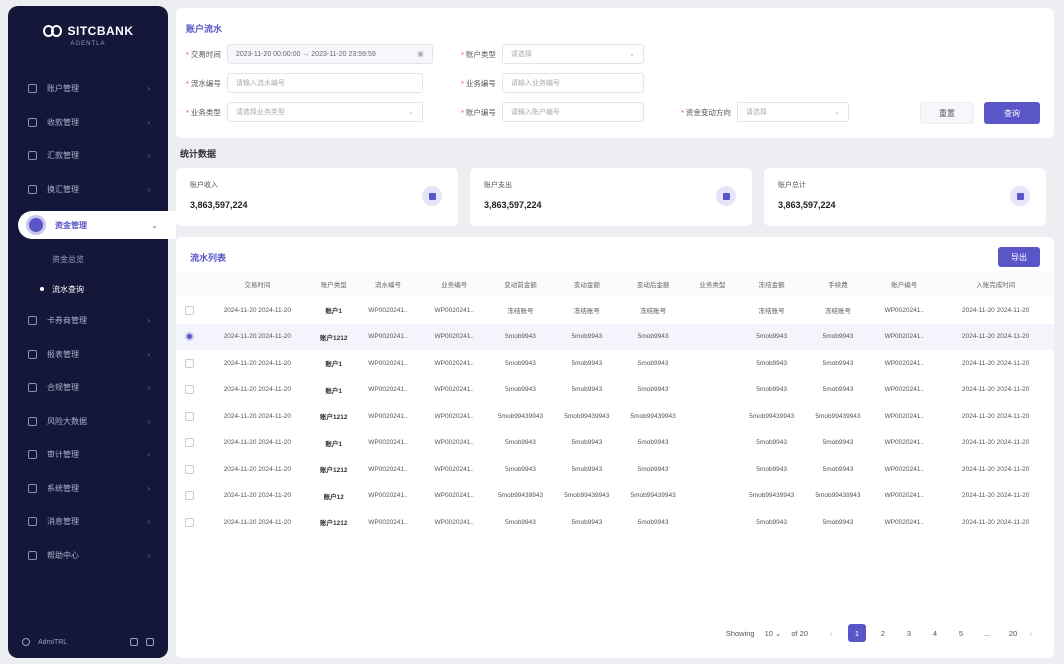  I want to click on sidebar-item-after-7: 帮助中心 ›, so click(88, 556).